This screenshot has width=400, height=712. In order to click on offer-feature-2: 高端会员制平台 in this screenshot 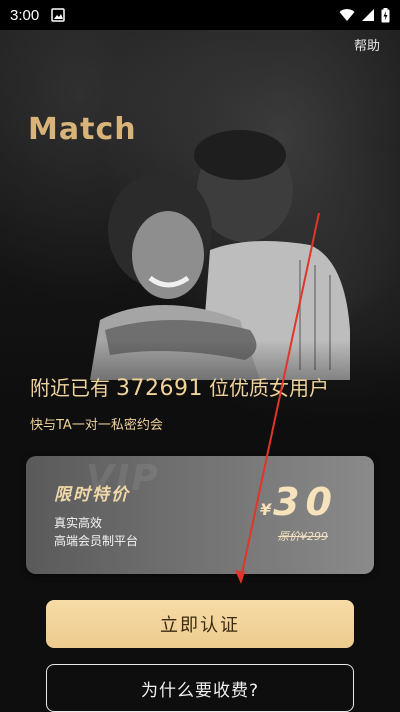, I will do `click(96, 541)`.